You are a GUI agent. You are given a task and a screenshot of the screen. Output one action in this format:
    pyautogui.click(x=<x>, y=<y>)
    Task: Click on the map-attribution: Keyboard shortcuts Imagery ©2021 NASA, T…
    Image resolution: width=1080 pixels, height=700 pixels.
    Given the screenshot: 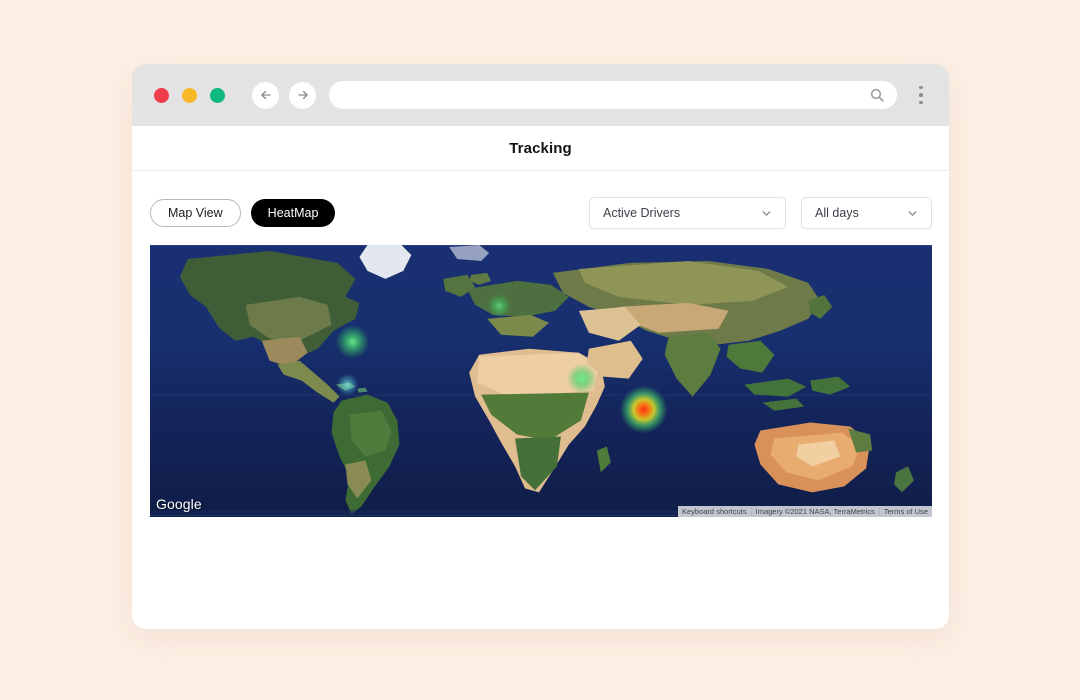 What is the action you would take?
    pyautogui.click(x=805, y=511)
    